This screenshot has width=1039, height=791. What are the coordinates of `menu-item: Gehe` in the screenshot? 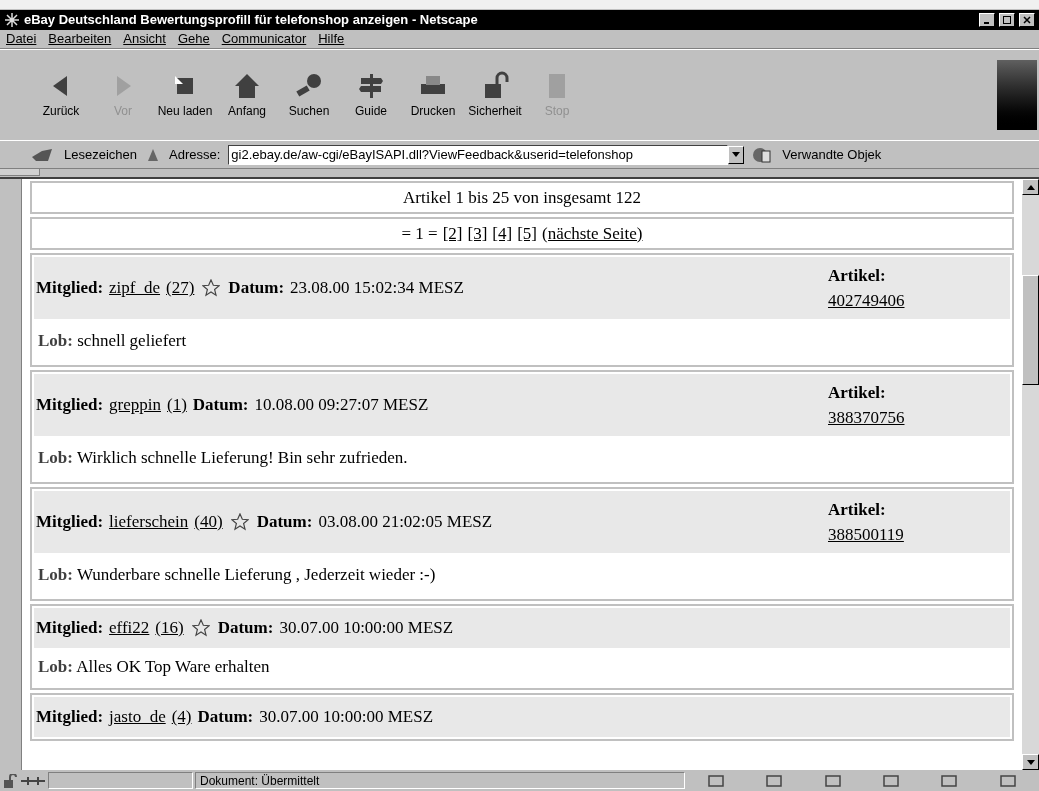 It's located at (193, 39).